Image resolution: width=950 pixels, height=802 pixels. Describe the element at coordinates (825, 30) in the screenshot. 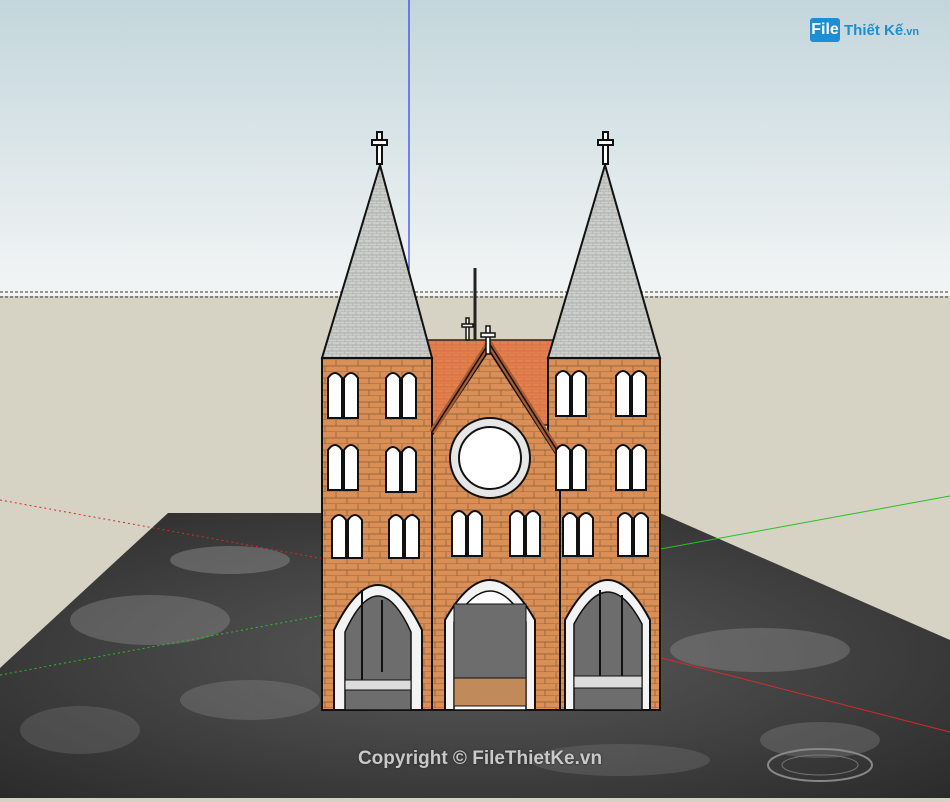

I see `logo-file-badge: File` at that location.